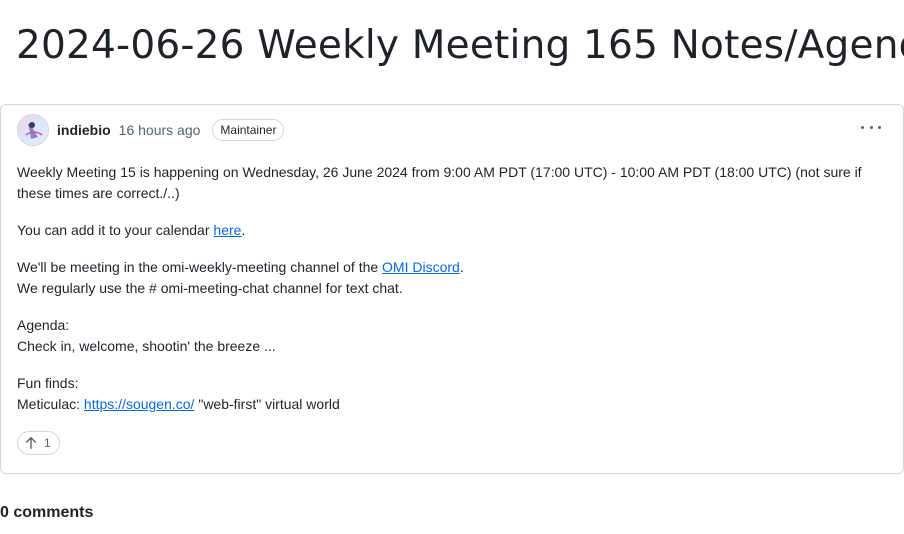  I want to click on calendar-paragraph: You can add it to your calendar here., so click(131, 230).